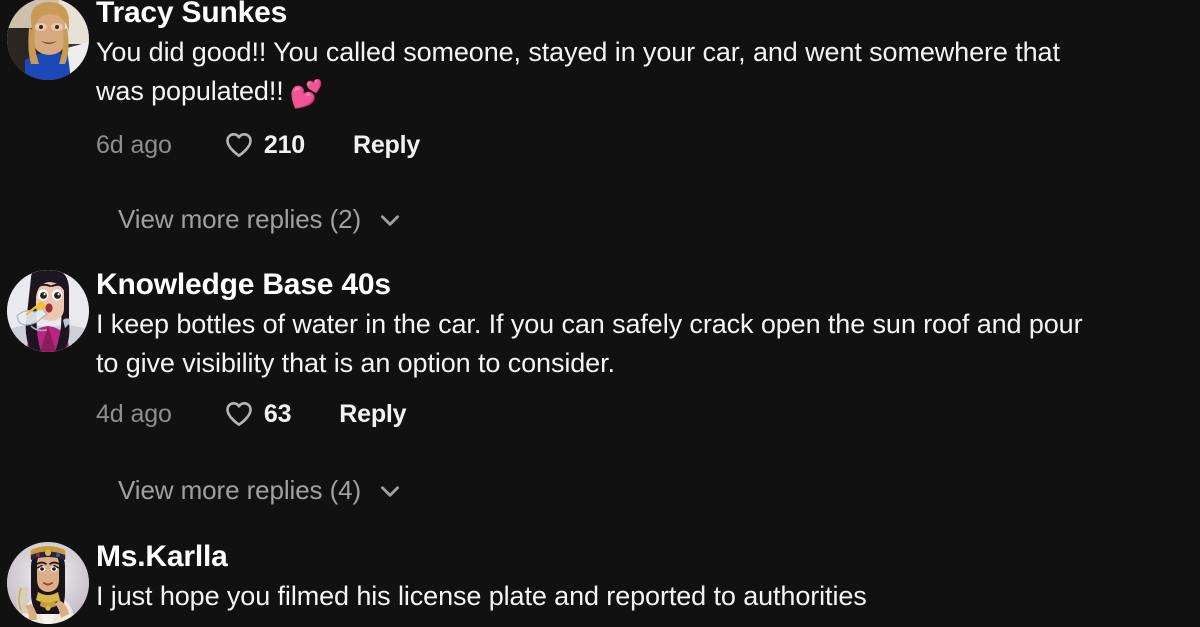 This screenshot has width=1200, height=627. What do you see at coordinates (603, 15) in the screenshot?
I see `comment-username: Tracy Sunkes` at bounding box center [603, 15].